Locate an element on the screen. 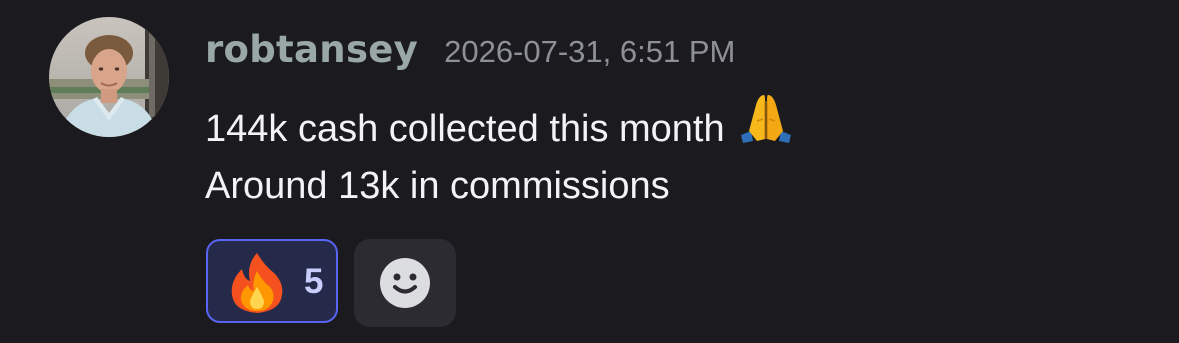 The height and width of the screenshot is (343, 1179). message-line: Around 13k in commissions is located at coordinates (437, 186).